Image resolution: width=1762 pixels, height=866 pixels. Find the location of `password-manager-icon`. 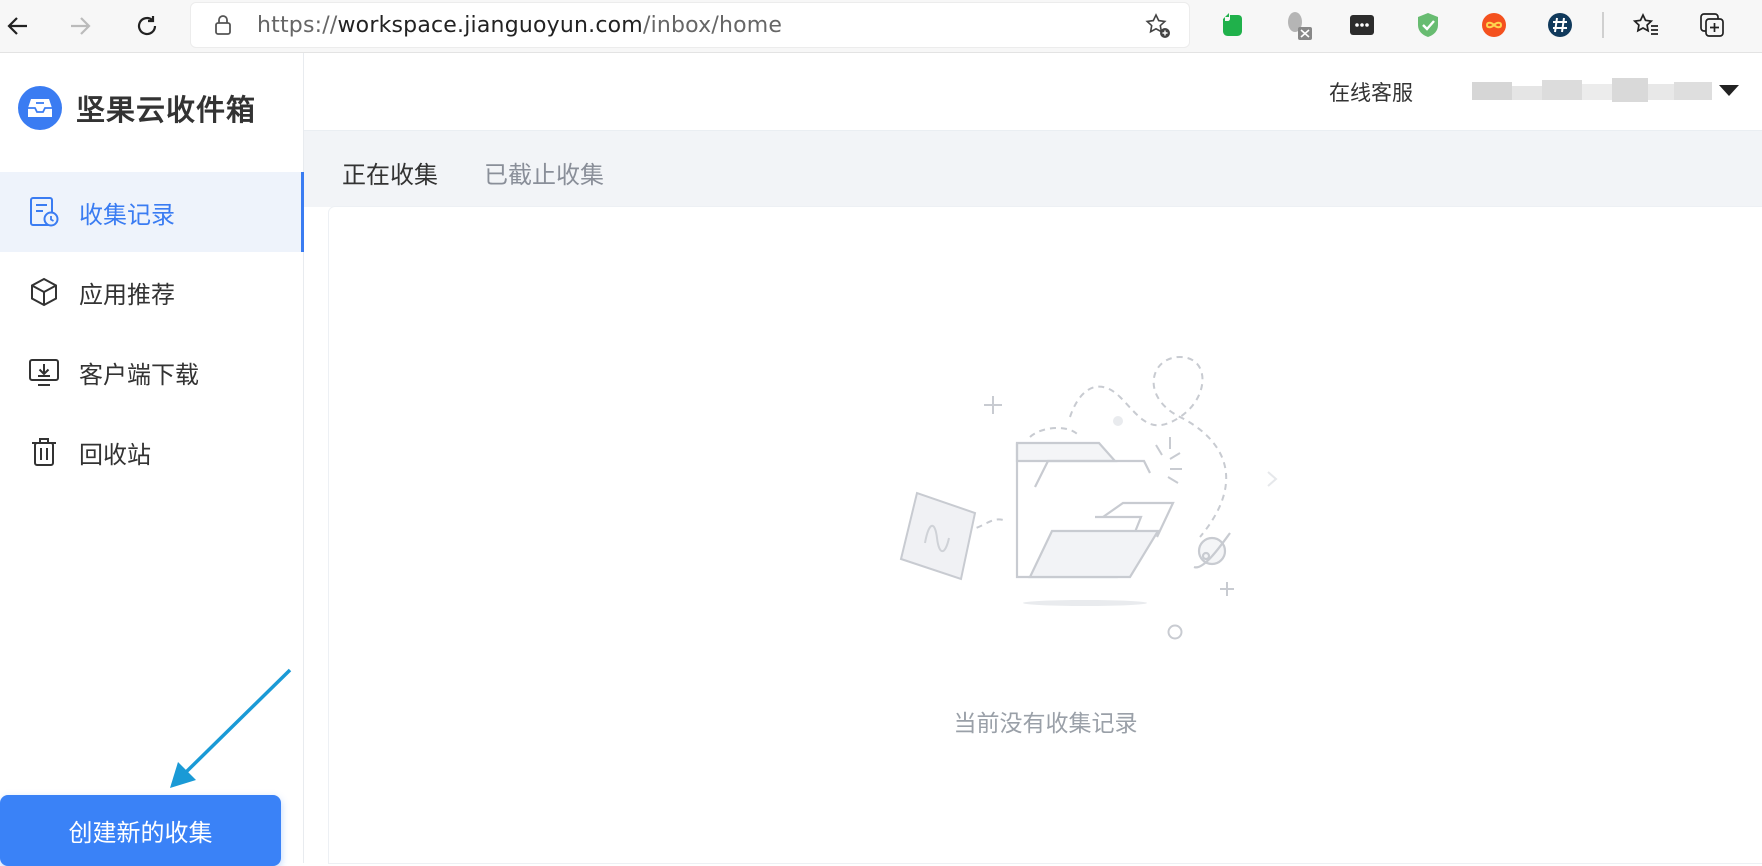

password-manager-icon is located at coordinates (1362, 25).